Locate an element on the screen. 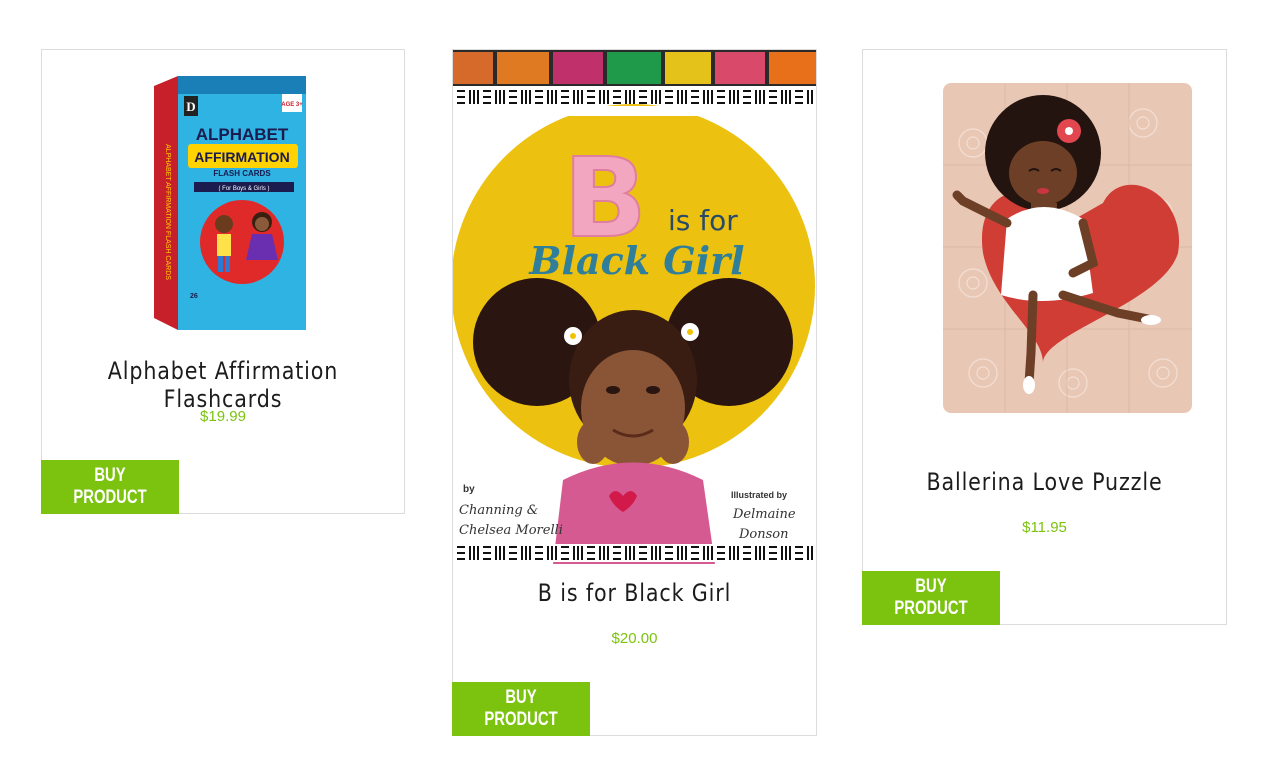 Image resolution: width=1264 pixels, height=773 pixels. brand-letter: D is located at coordinates (190, 106).